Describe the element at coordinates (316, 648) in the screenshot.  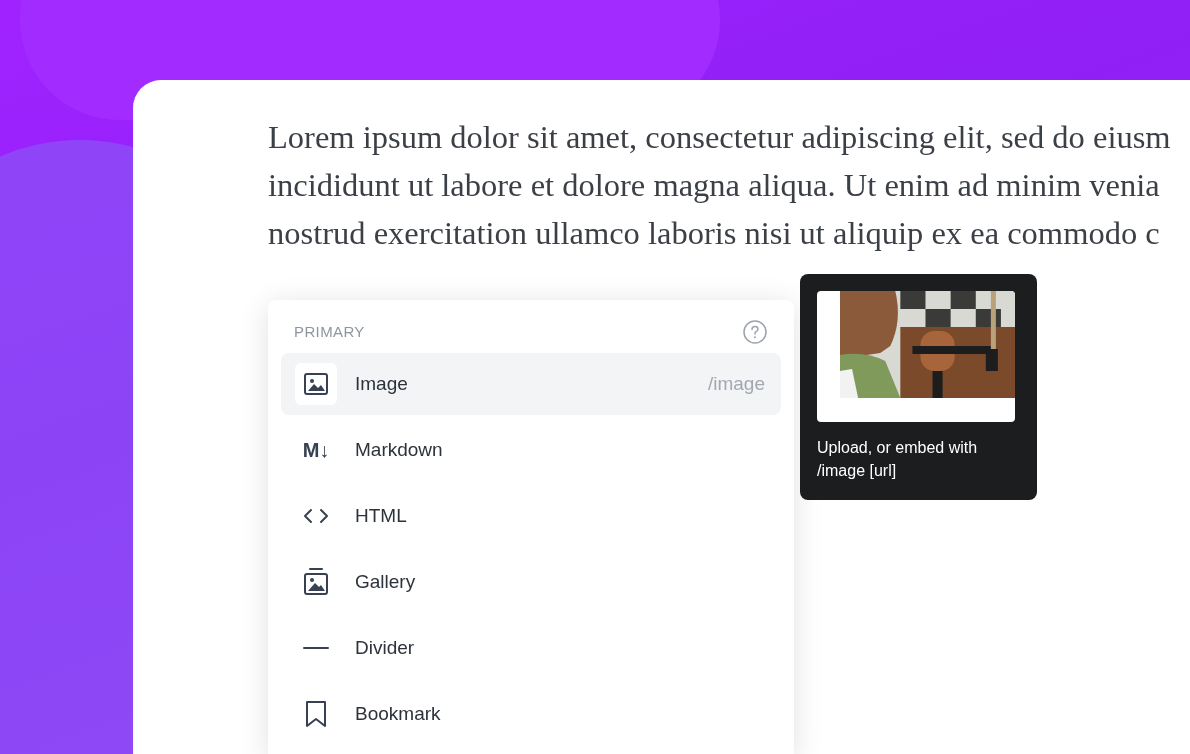
I see `divider-icon` at that location.